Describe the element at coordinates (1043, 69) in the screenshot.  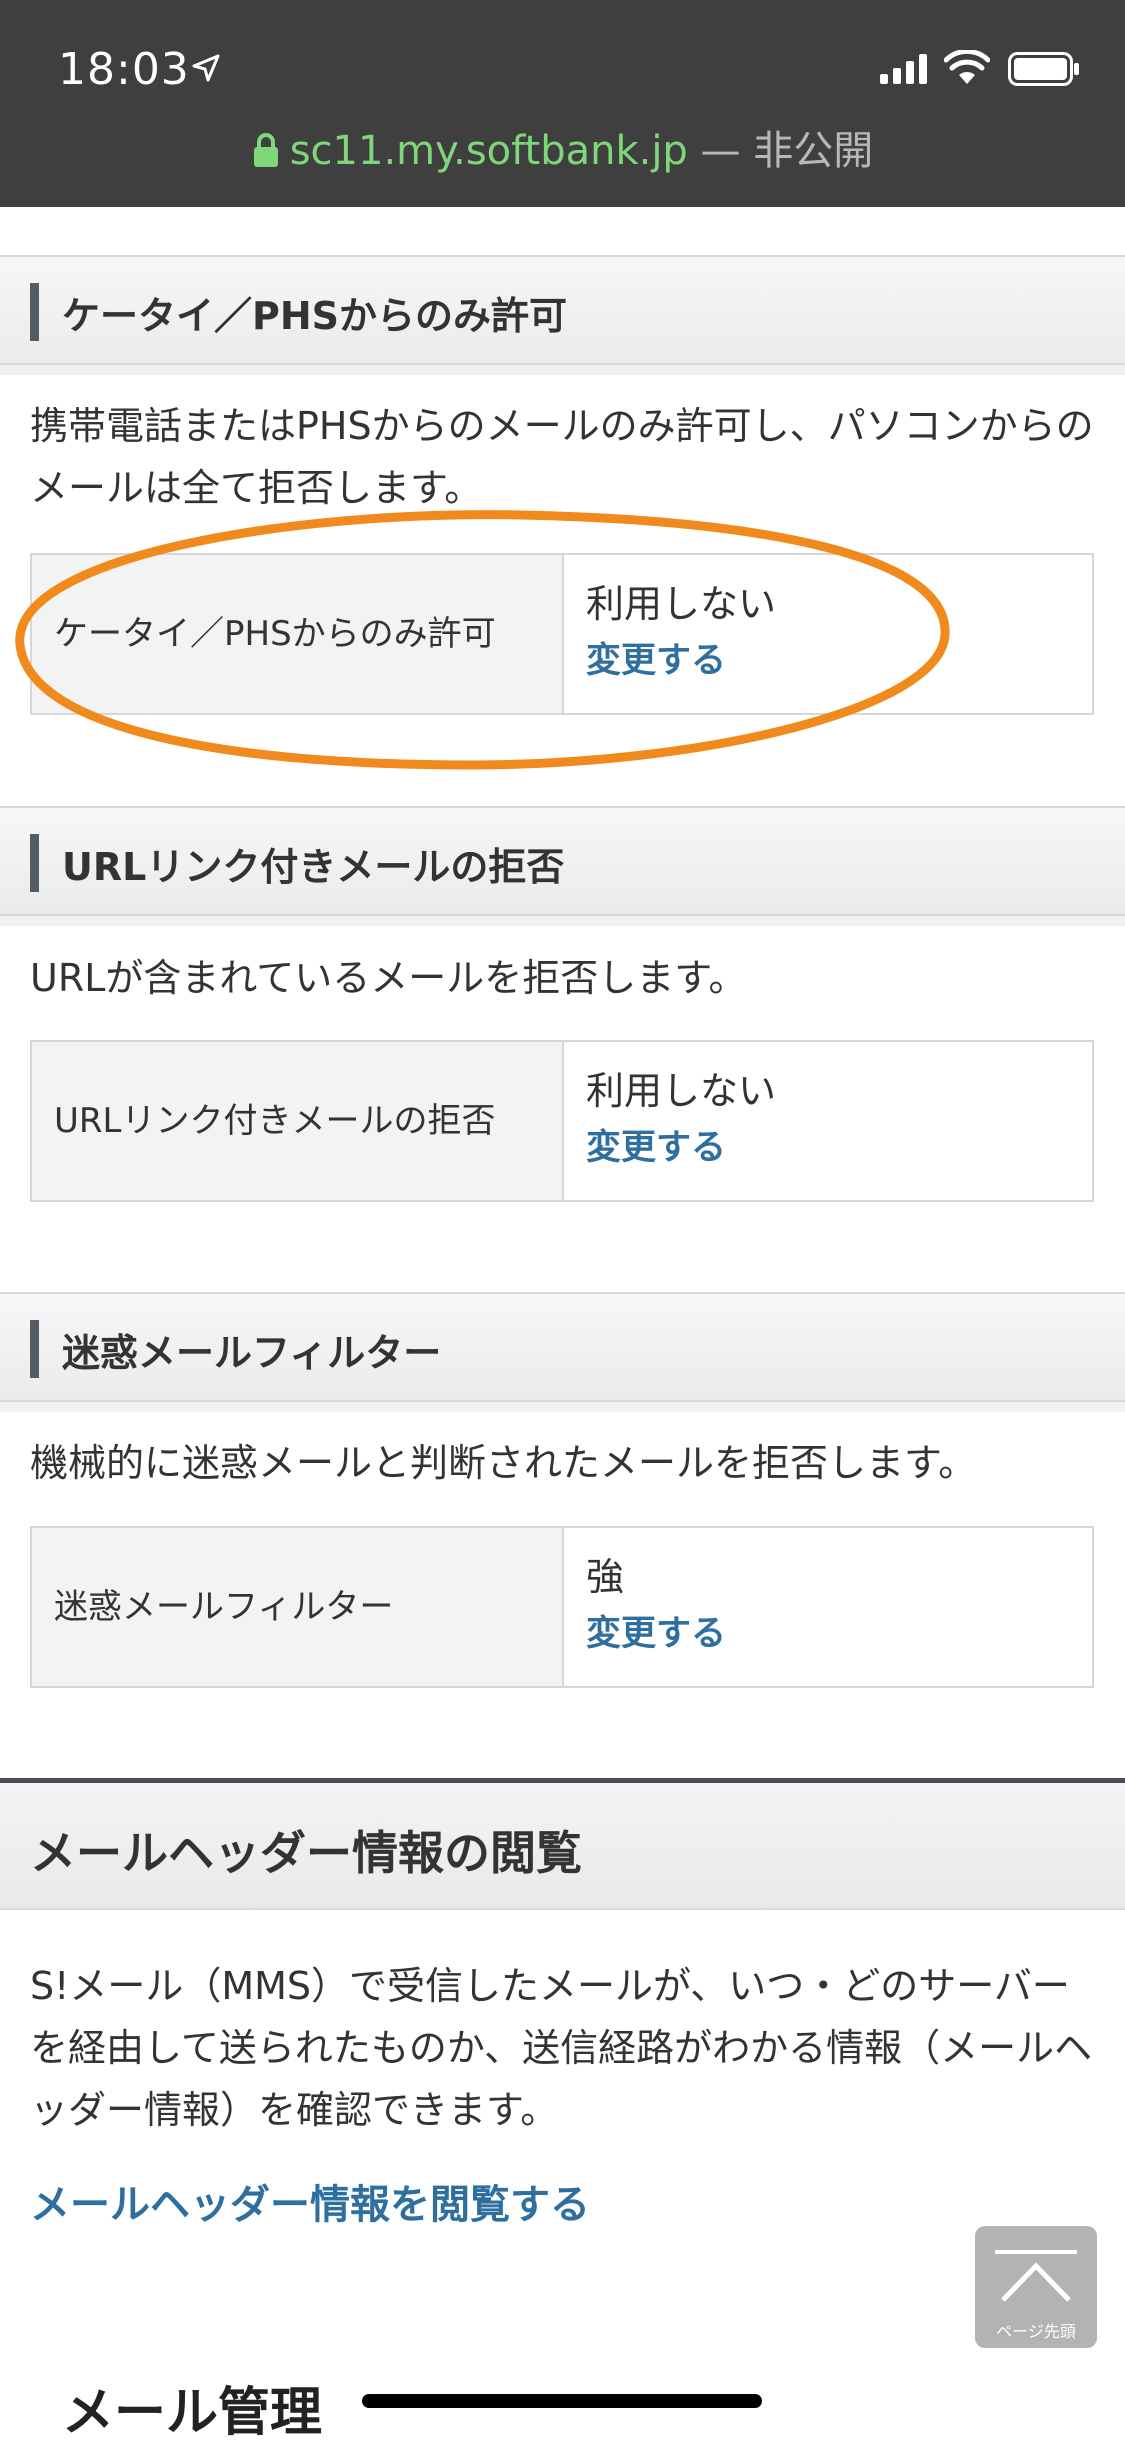
I see `battery-icon` at that location.